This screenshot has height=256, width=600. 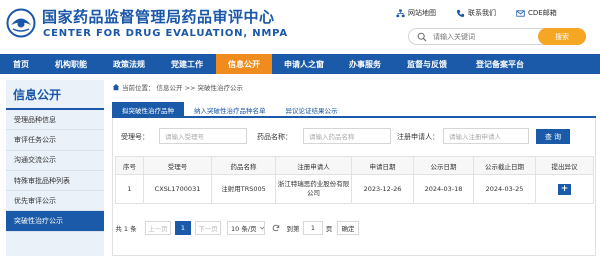 I want to click on site-title-en: CENTER FOR DRUG EVALUATION, NMPA, so click(x=165, y=33).